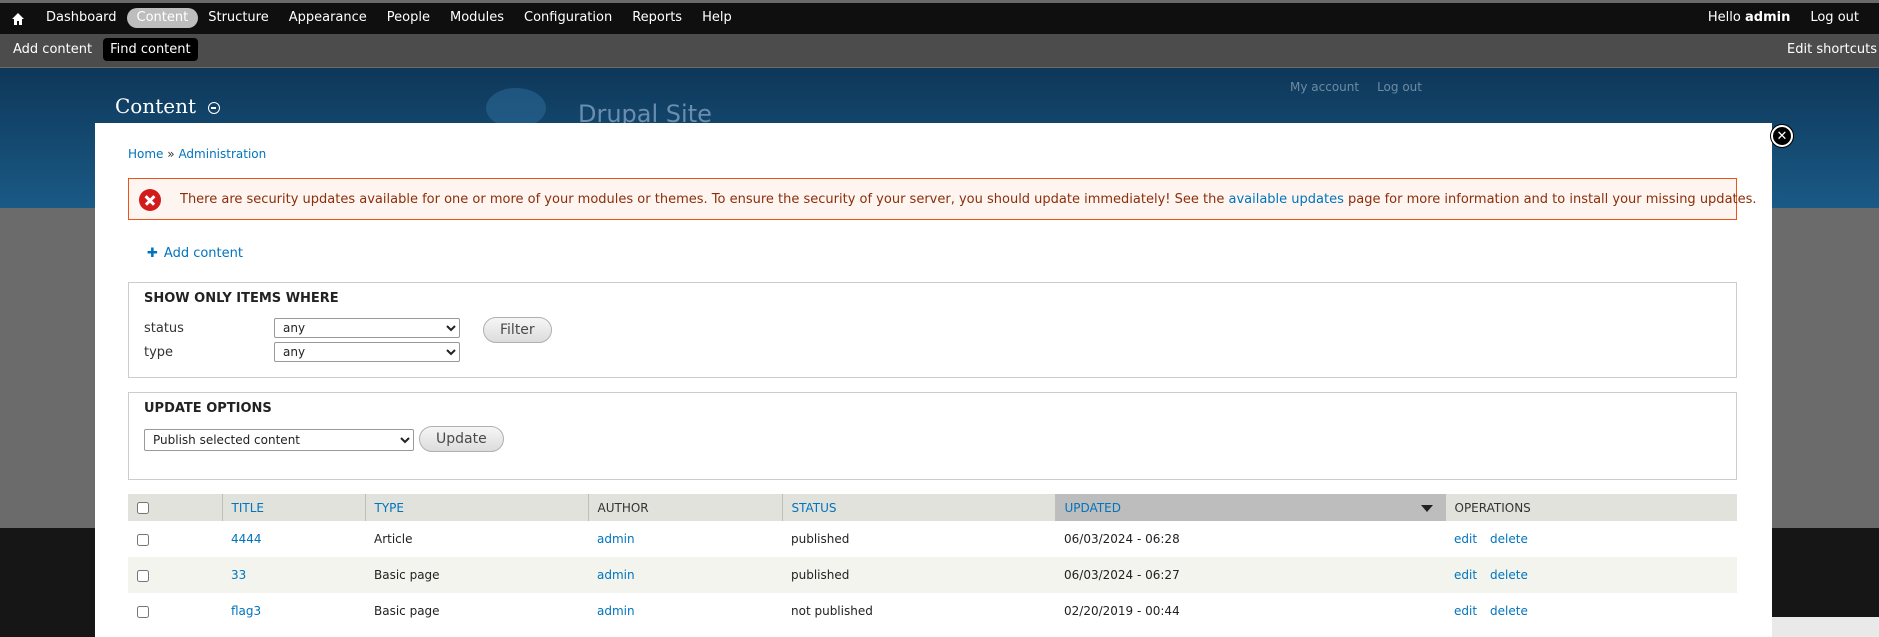 This screenshot has width=1879, height=637. I want to click on toolbar-item-dashboard: Dashboard, so click(81, 18).